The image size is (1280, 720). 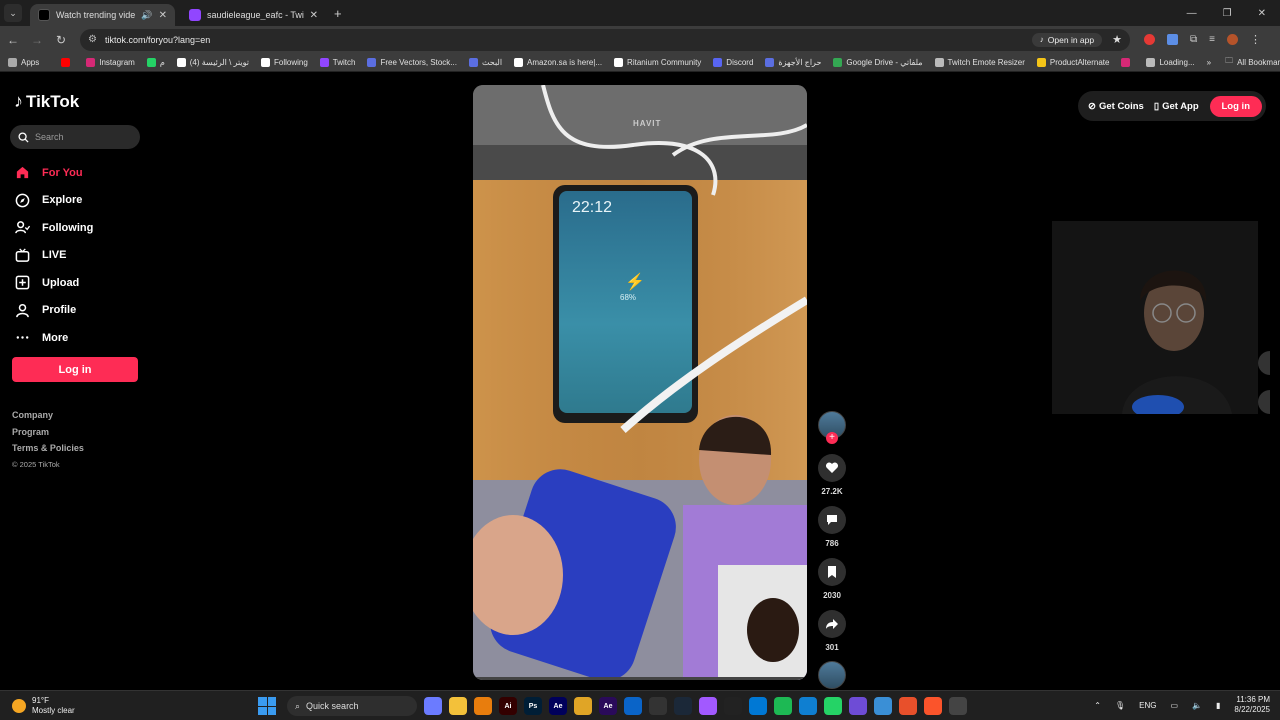 I want to click on language-indicator: ENG, so click(x=1147, y=705).